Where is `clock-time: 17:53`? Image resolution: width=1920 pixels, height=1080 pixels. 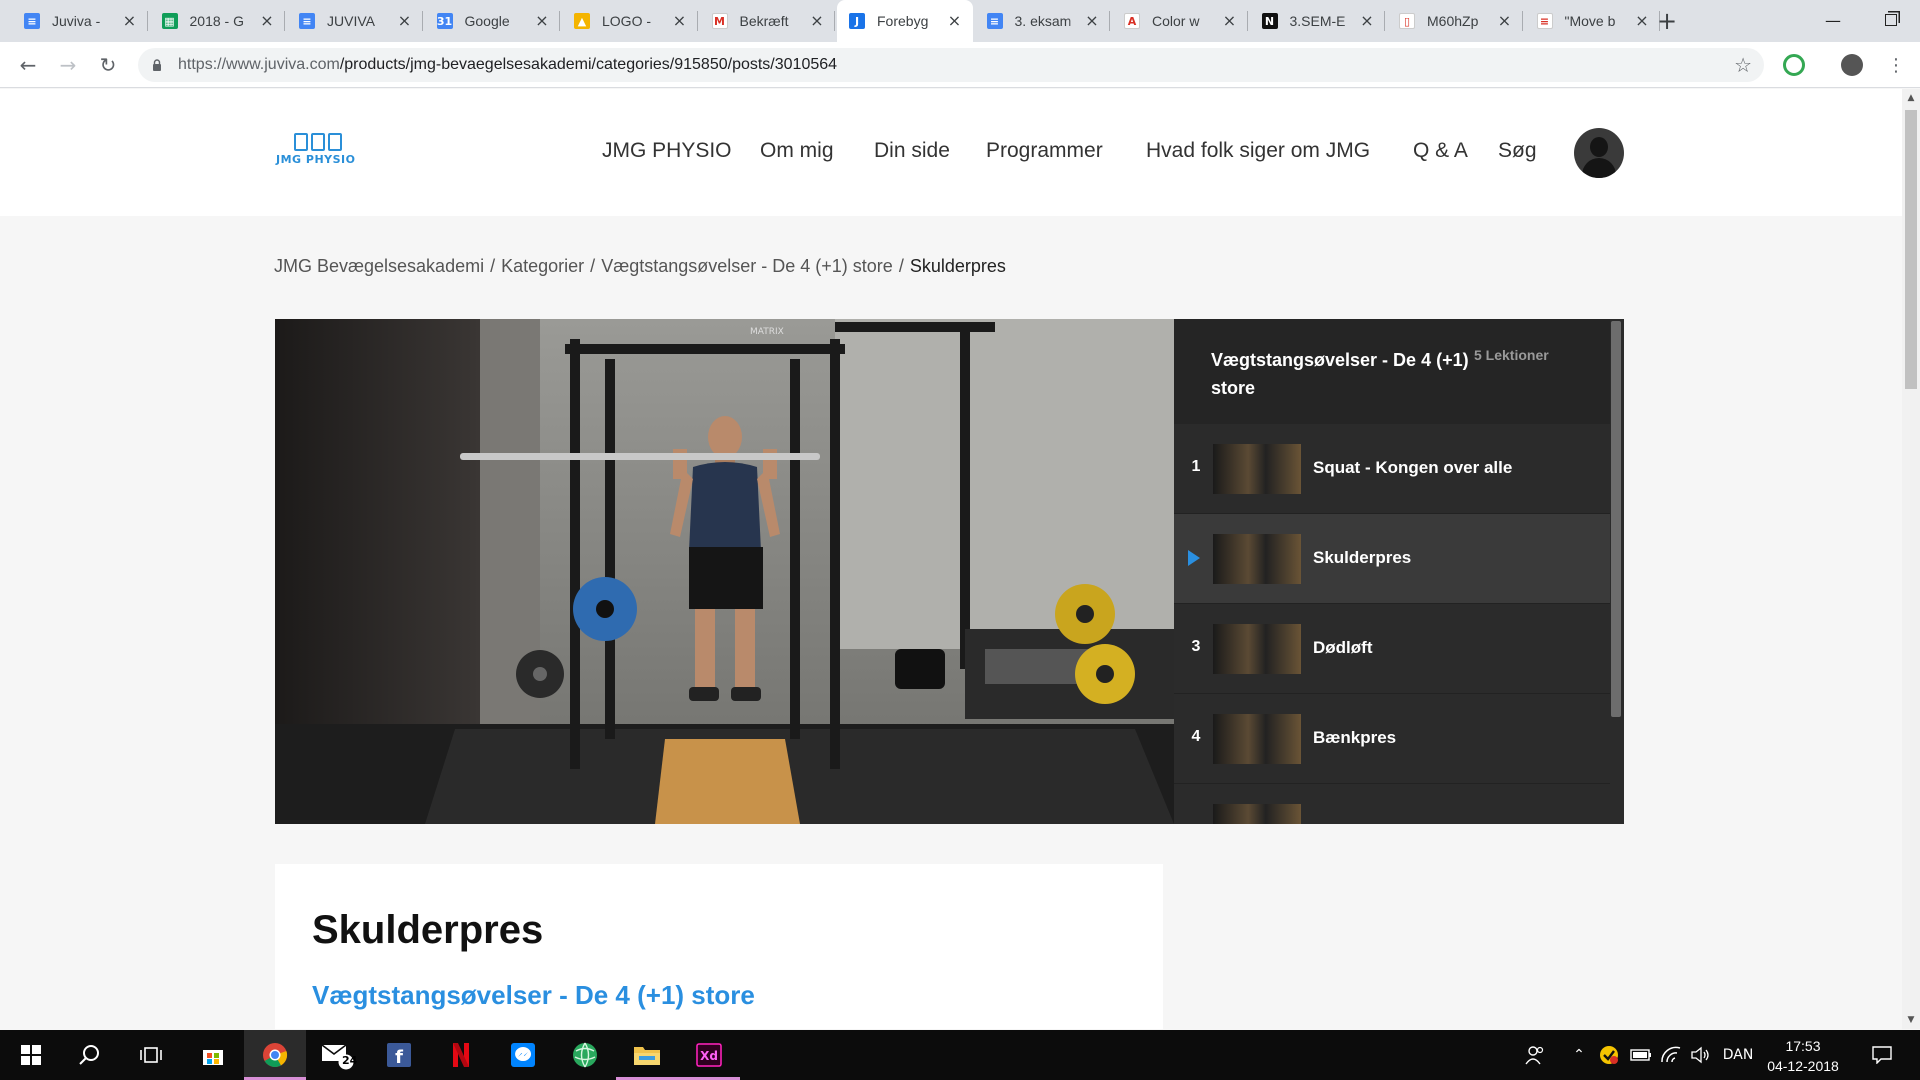 clock-time: 17:53 is located at coordinates (1803, 1046).